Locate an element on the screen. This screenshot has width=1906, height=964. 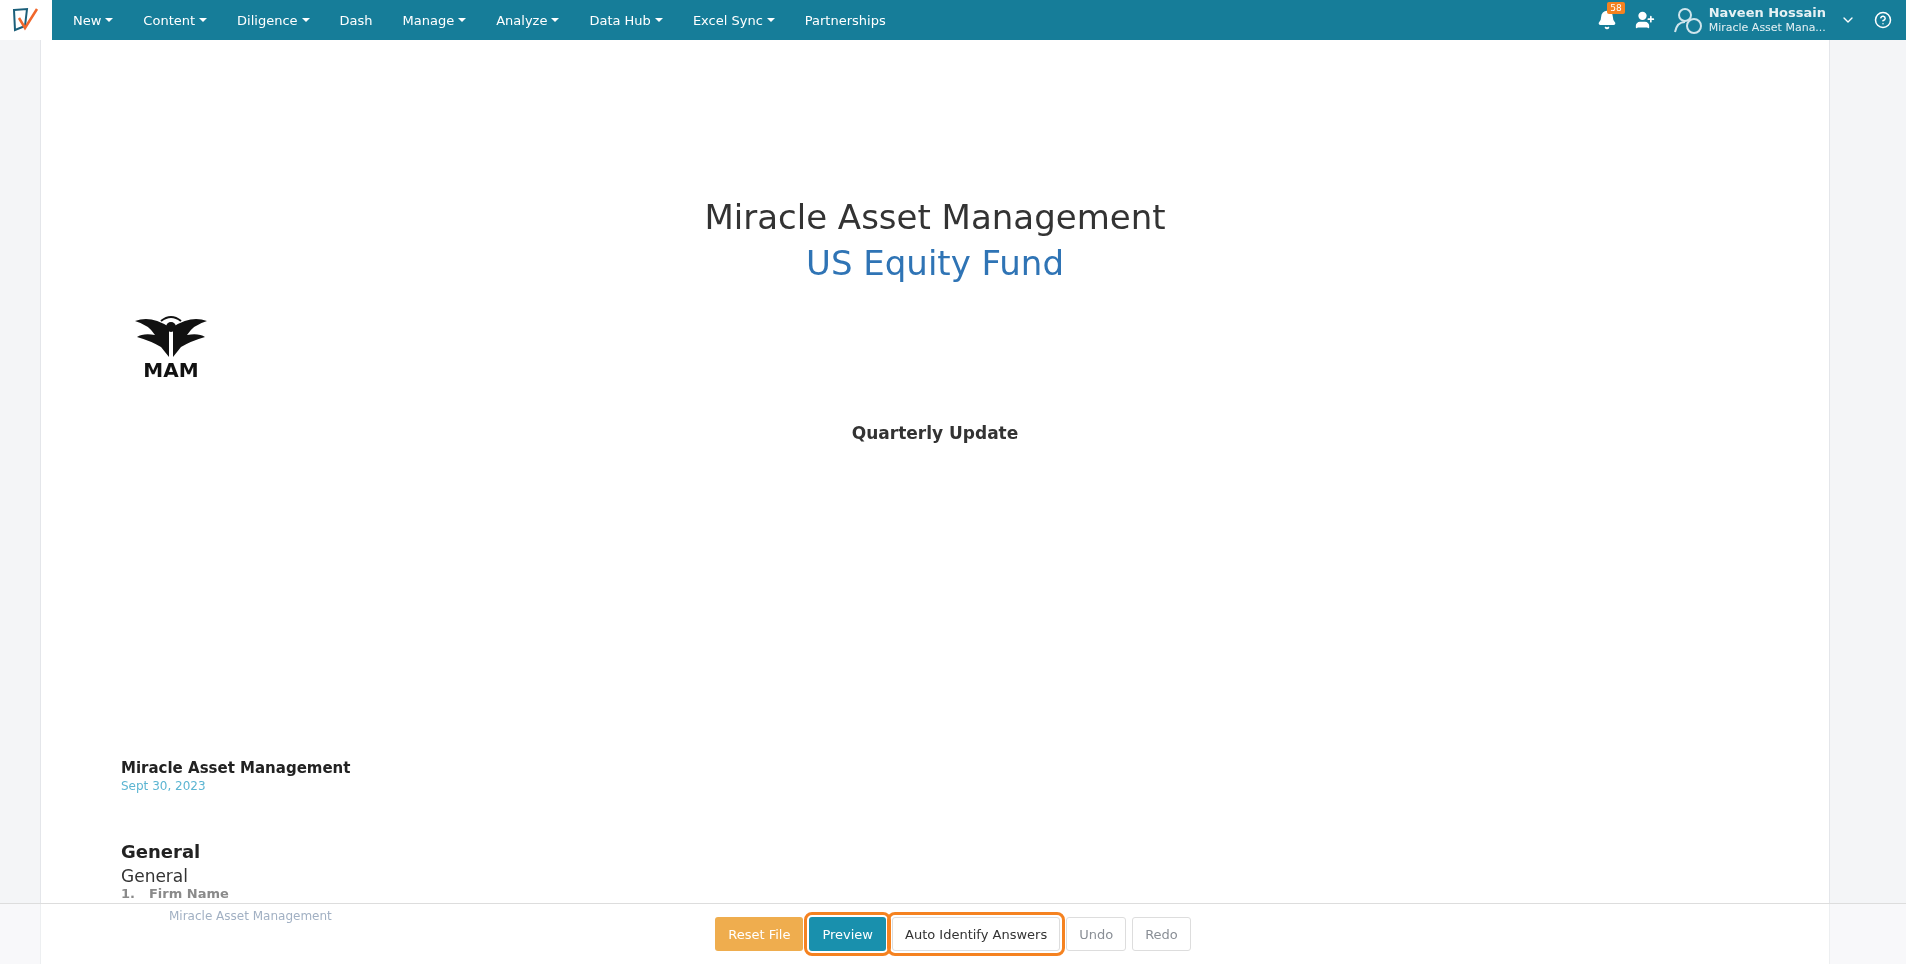
notification-bell-icon is located at coordinates (1606, 20).